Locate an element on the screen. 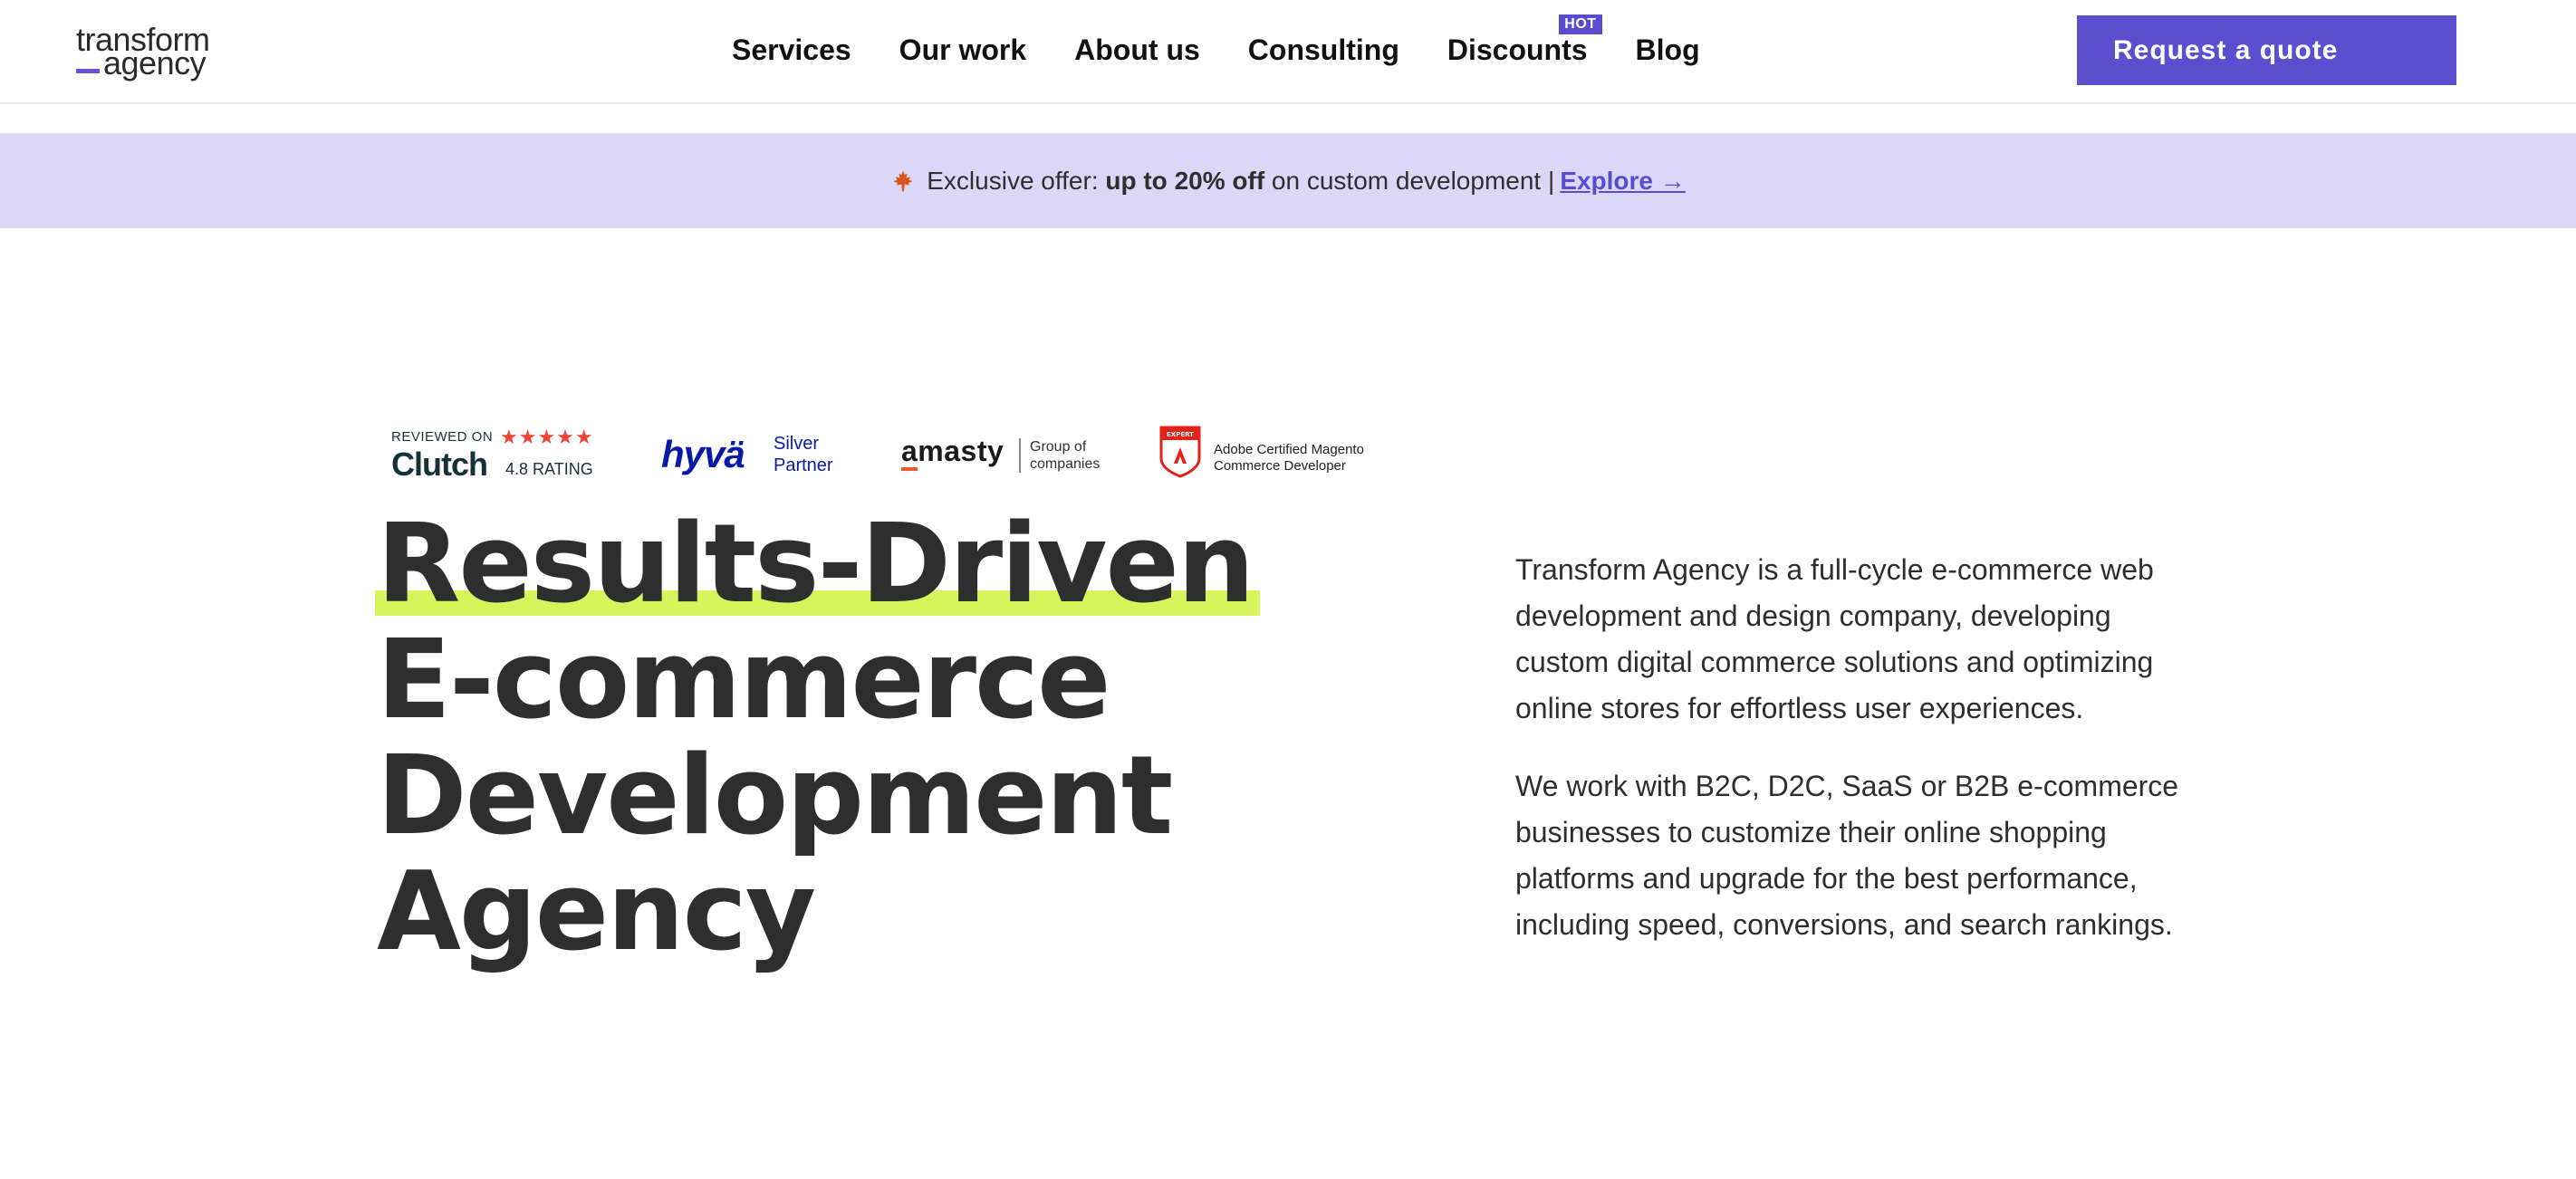  hyva-line2: Partner is located at coordinates (803, 465).